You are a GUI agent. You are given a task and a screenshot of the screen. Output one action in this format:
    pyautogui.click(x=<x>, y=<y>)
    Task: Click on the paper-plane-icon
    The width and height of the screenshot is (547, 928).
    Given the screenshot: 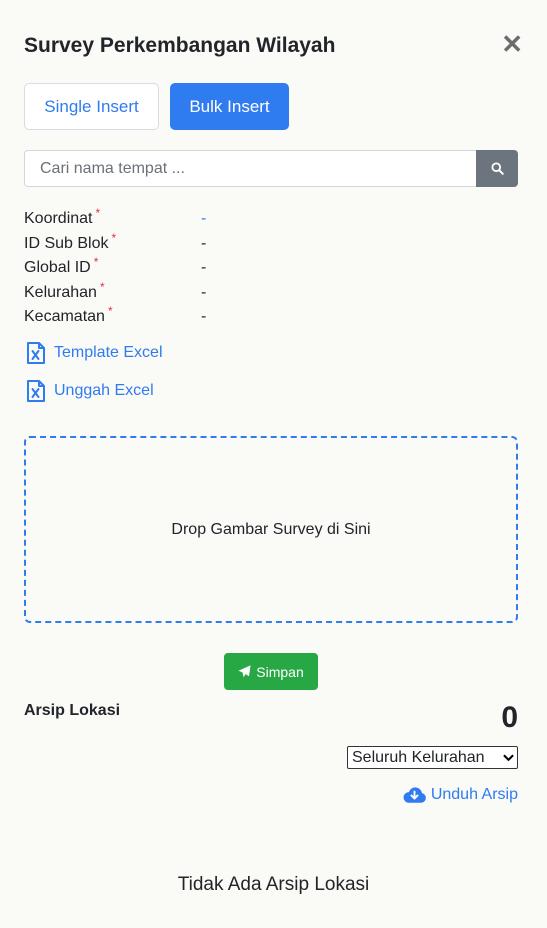 What is the action you would take?
    pyautogui.click(x=244, y=671)
    